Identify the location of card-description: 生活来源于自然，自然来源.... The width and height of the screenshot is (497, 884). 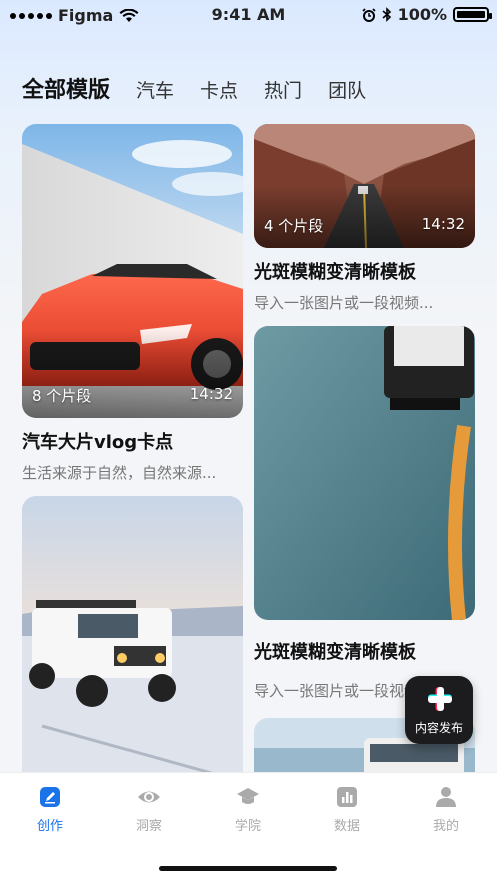
(119, 473).